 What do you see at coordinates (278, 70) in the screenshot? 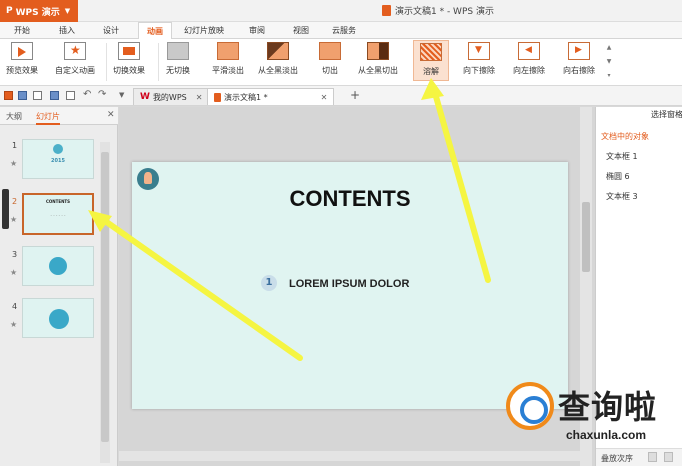
I see `transition-label: 从全黑淡出` at bounding box center [278, 70].